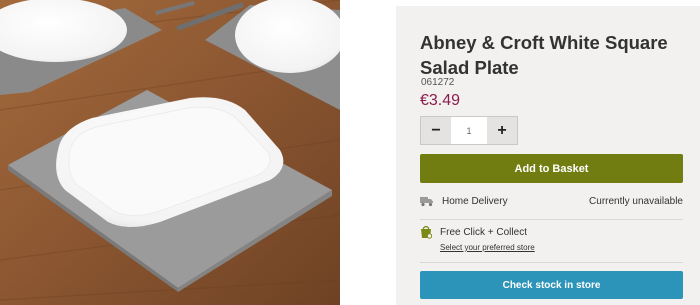  I want to click on product-price: €3.49, so click(440, 100).